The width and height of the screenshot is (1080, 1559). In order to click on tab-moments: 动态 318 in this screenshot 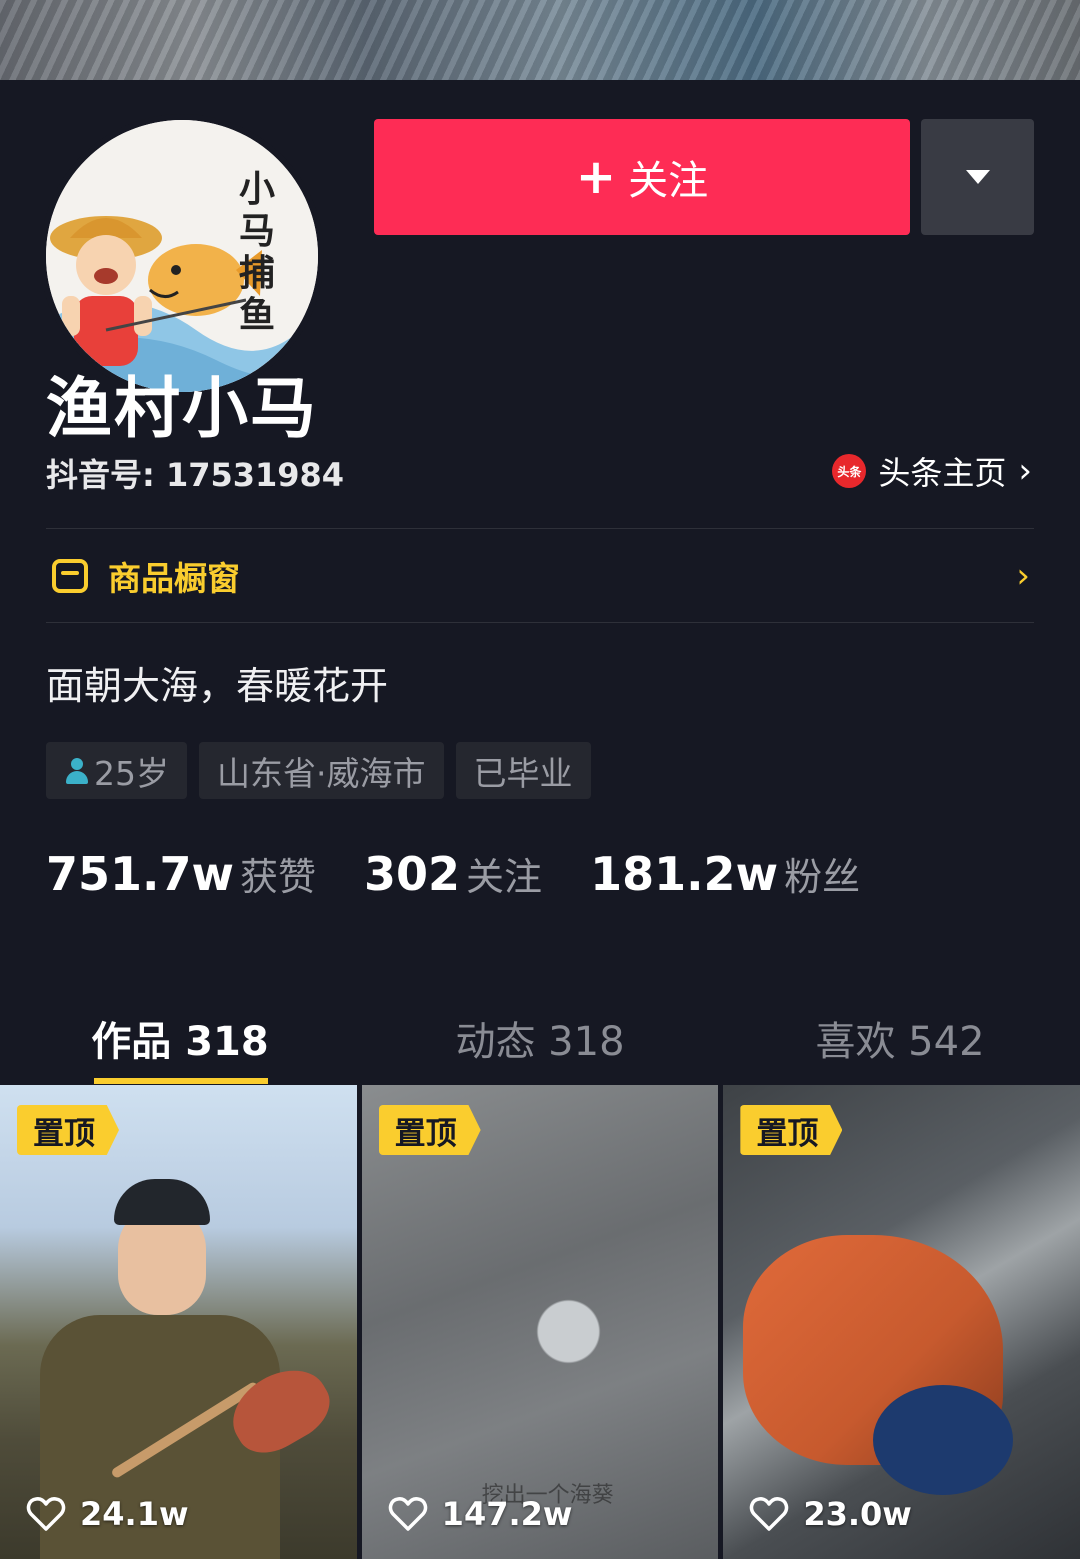, I will do `click(540, 1038)`.